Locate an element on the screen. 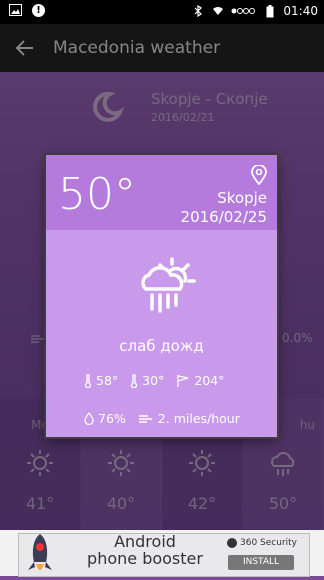 This screenshot has width=324, height=580. signal-icon is located at coordinates (244, 11).